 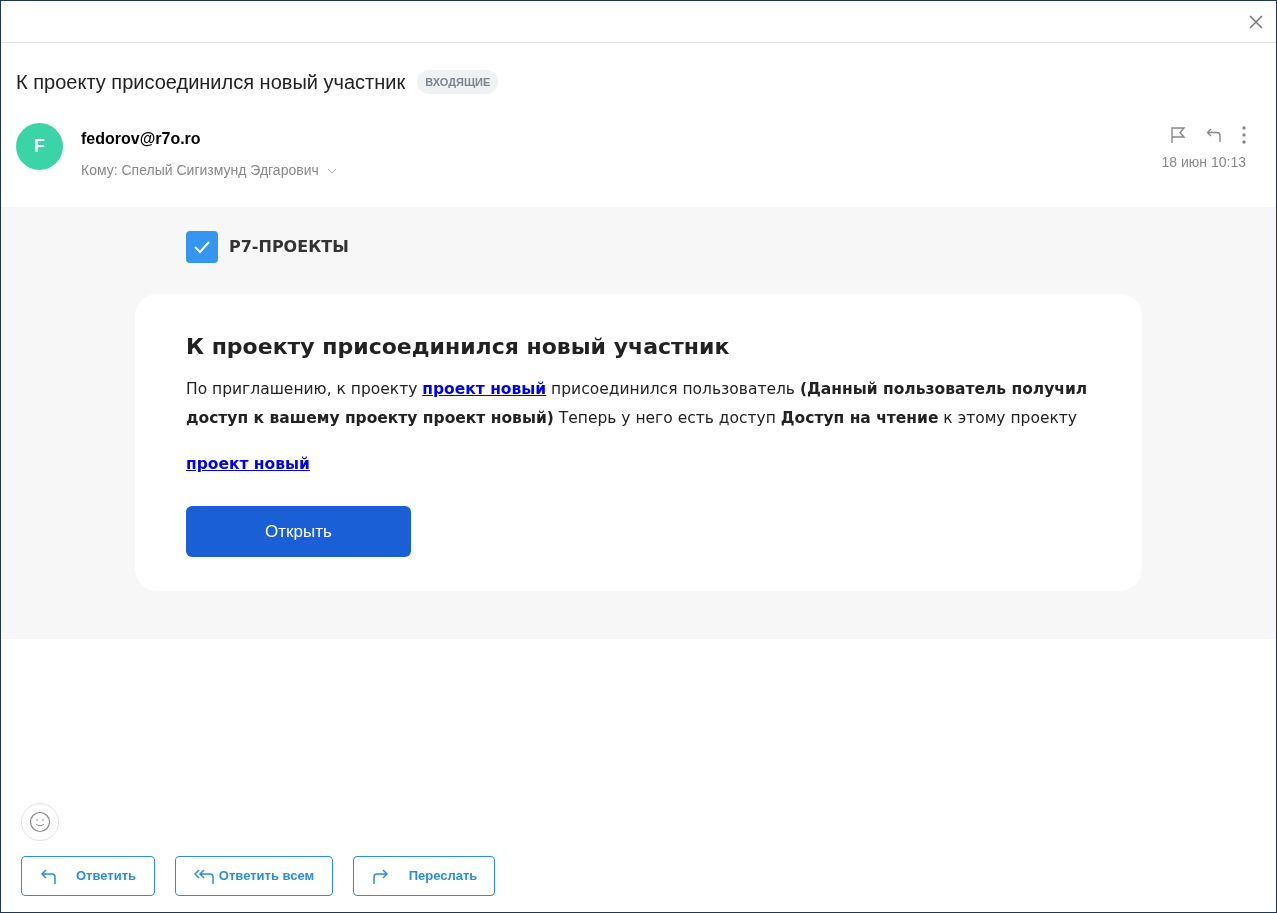 I want to click on reply-all-icon, so click(x=204, y=876).